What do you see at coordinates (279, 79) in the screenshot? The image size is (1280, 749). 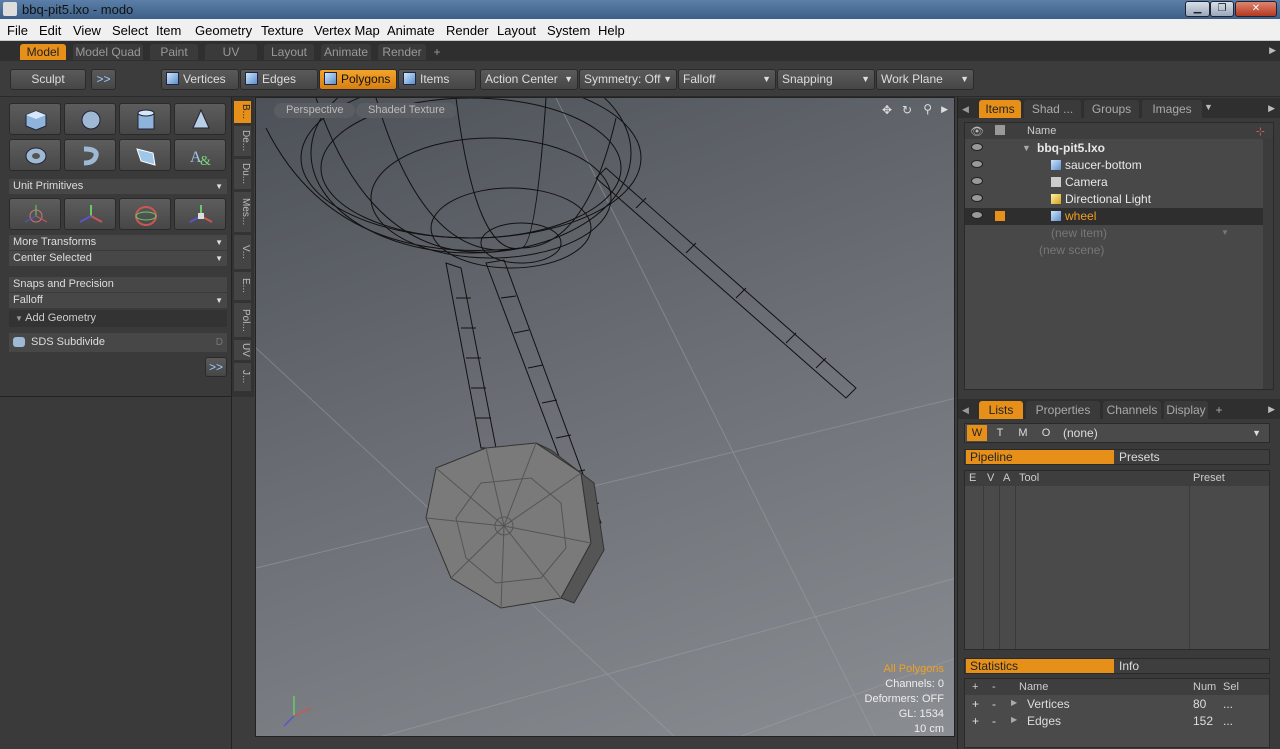 I see `edges-button: Edges` at bounding box center [279, 79].